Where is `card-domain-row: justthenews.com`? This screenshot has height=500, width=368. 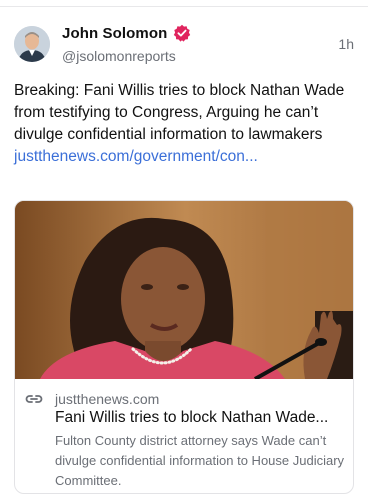
card-domain-row: justthenews.com is located at coordinates (92, 399).